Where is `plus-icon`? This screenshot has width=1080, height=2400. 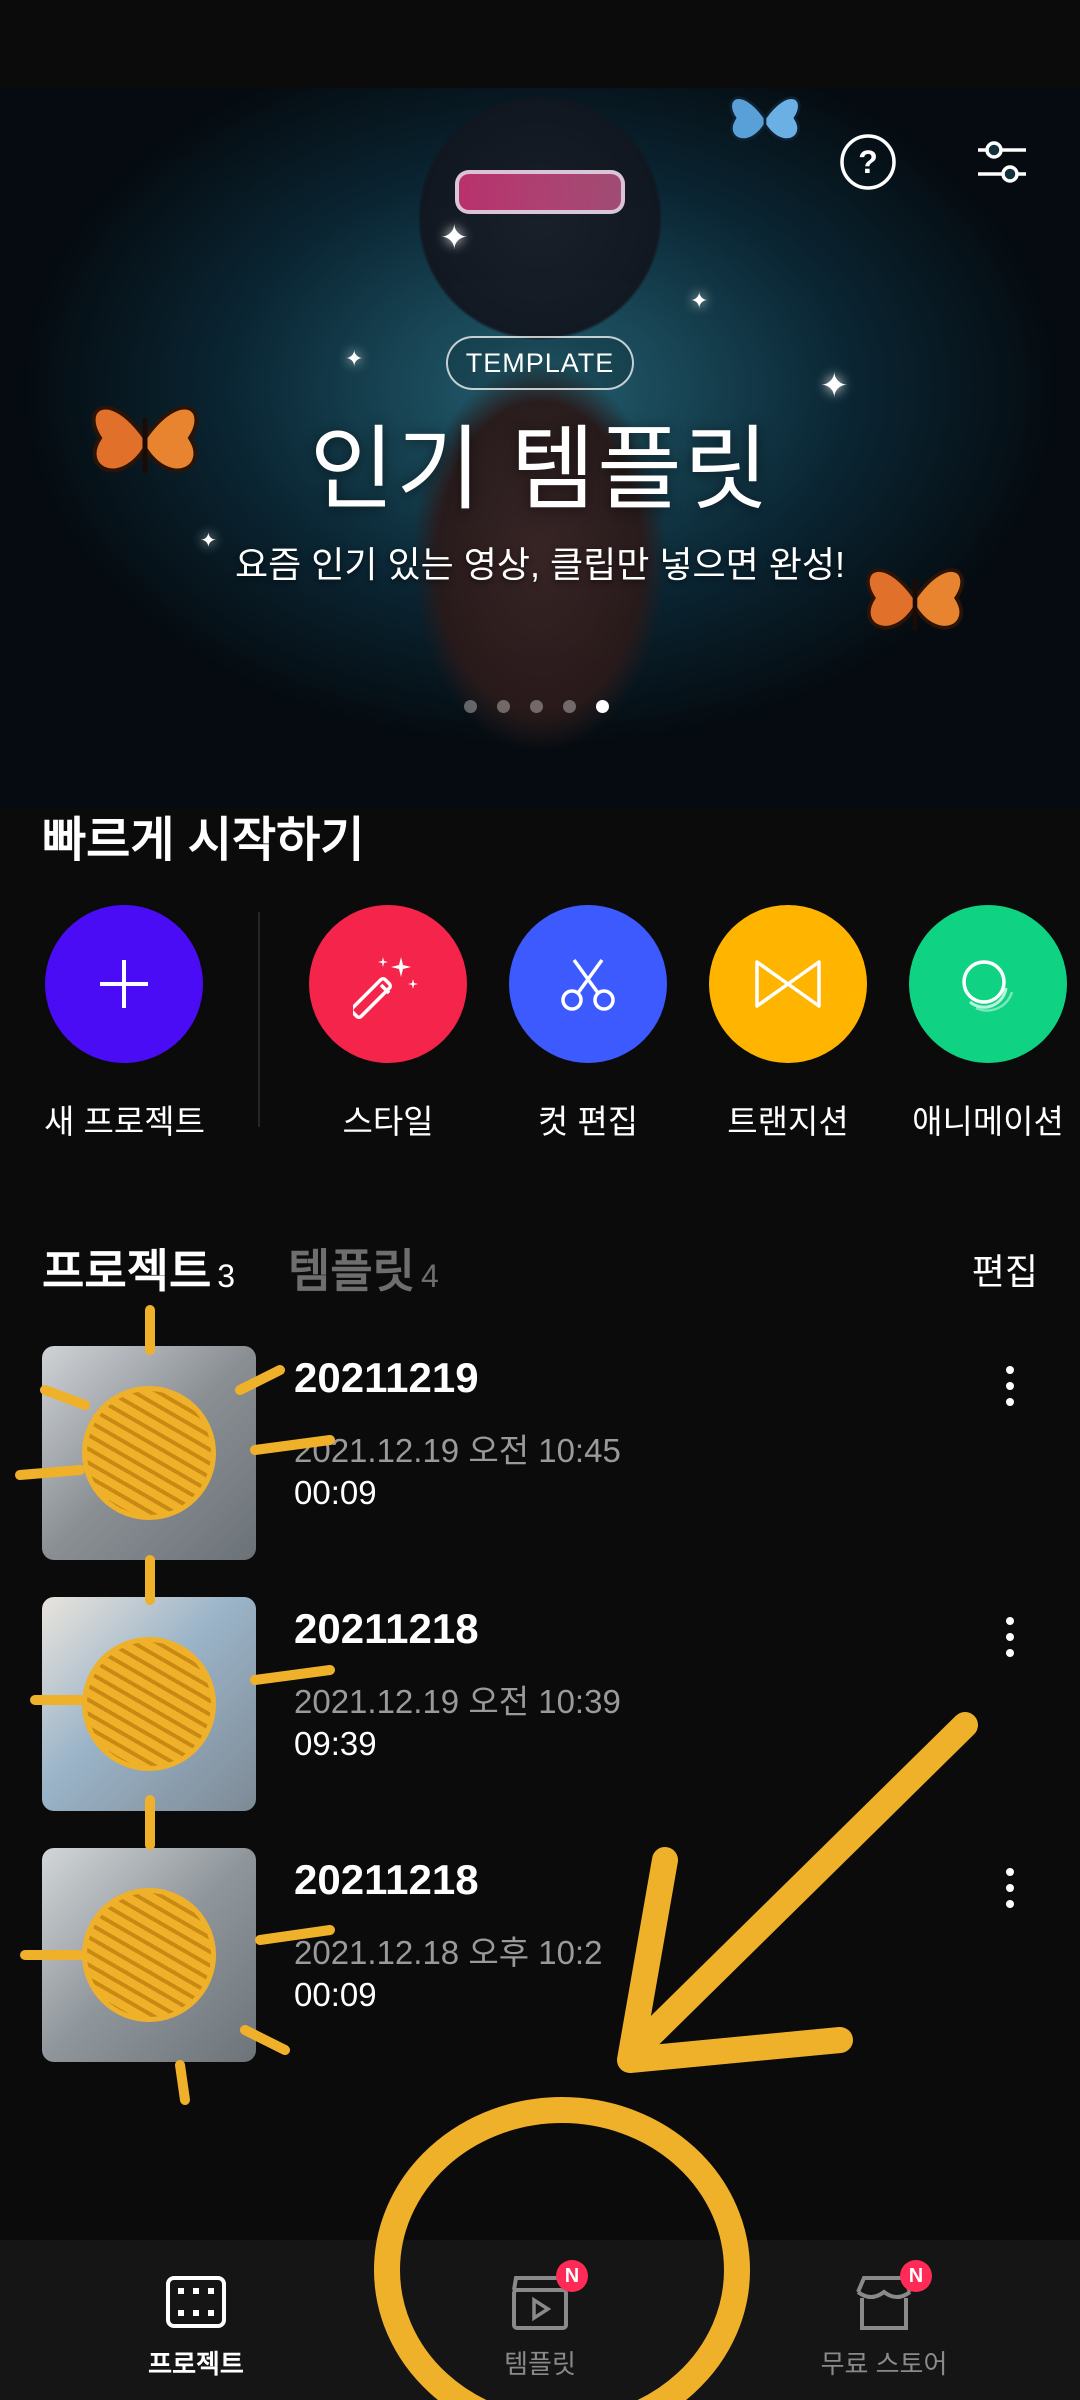 plus-icon is located at coordinates (124, 984).